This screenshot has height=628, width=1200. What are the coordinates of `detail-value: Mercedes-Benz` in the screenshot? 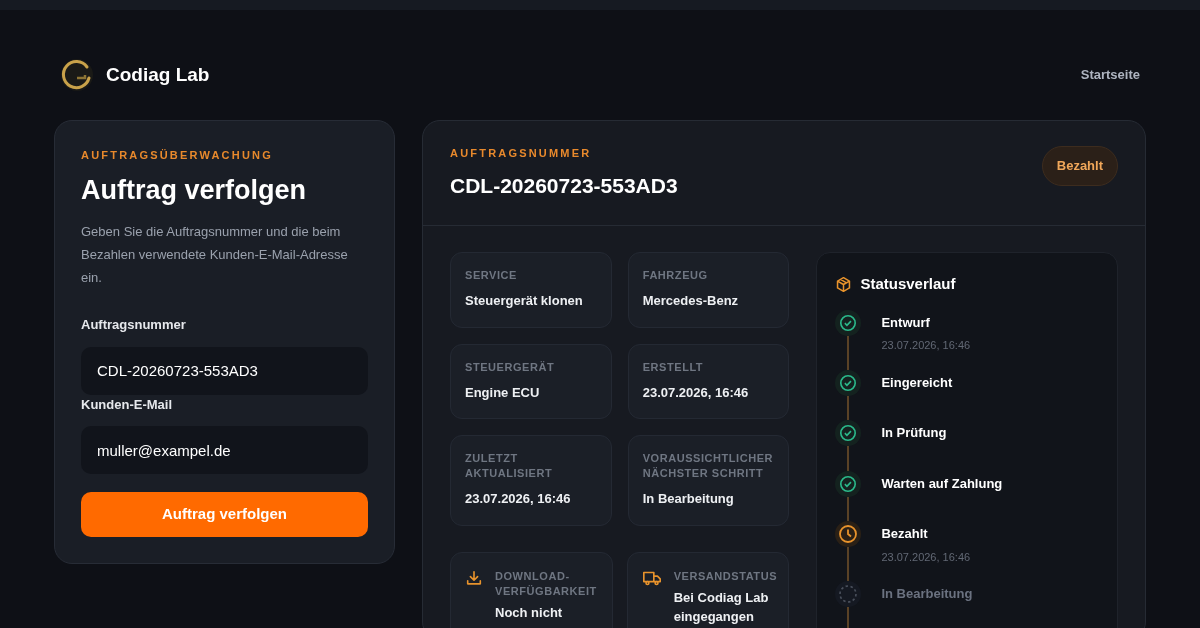 It's located at (691, 301).